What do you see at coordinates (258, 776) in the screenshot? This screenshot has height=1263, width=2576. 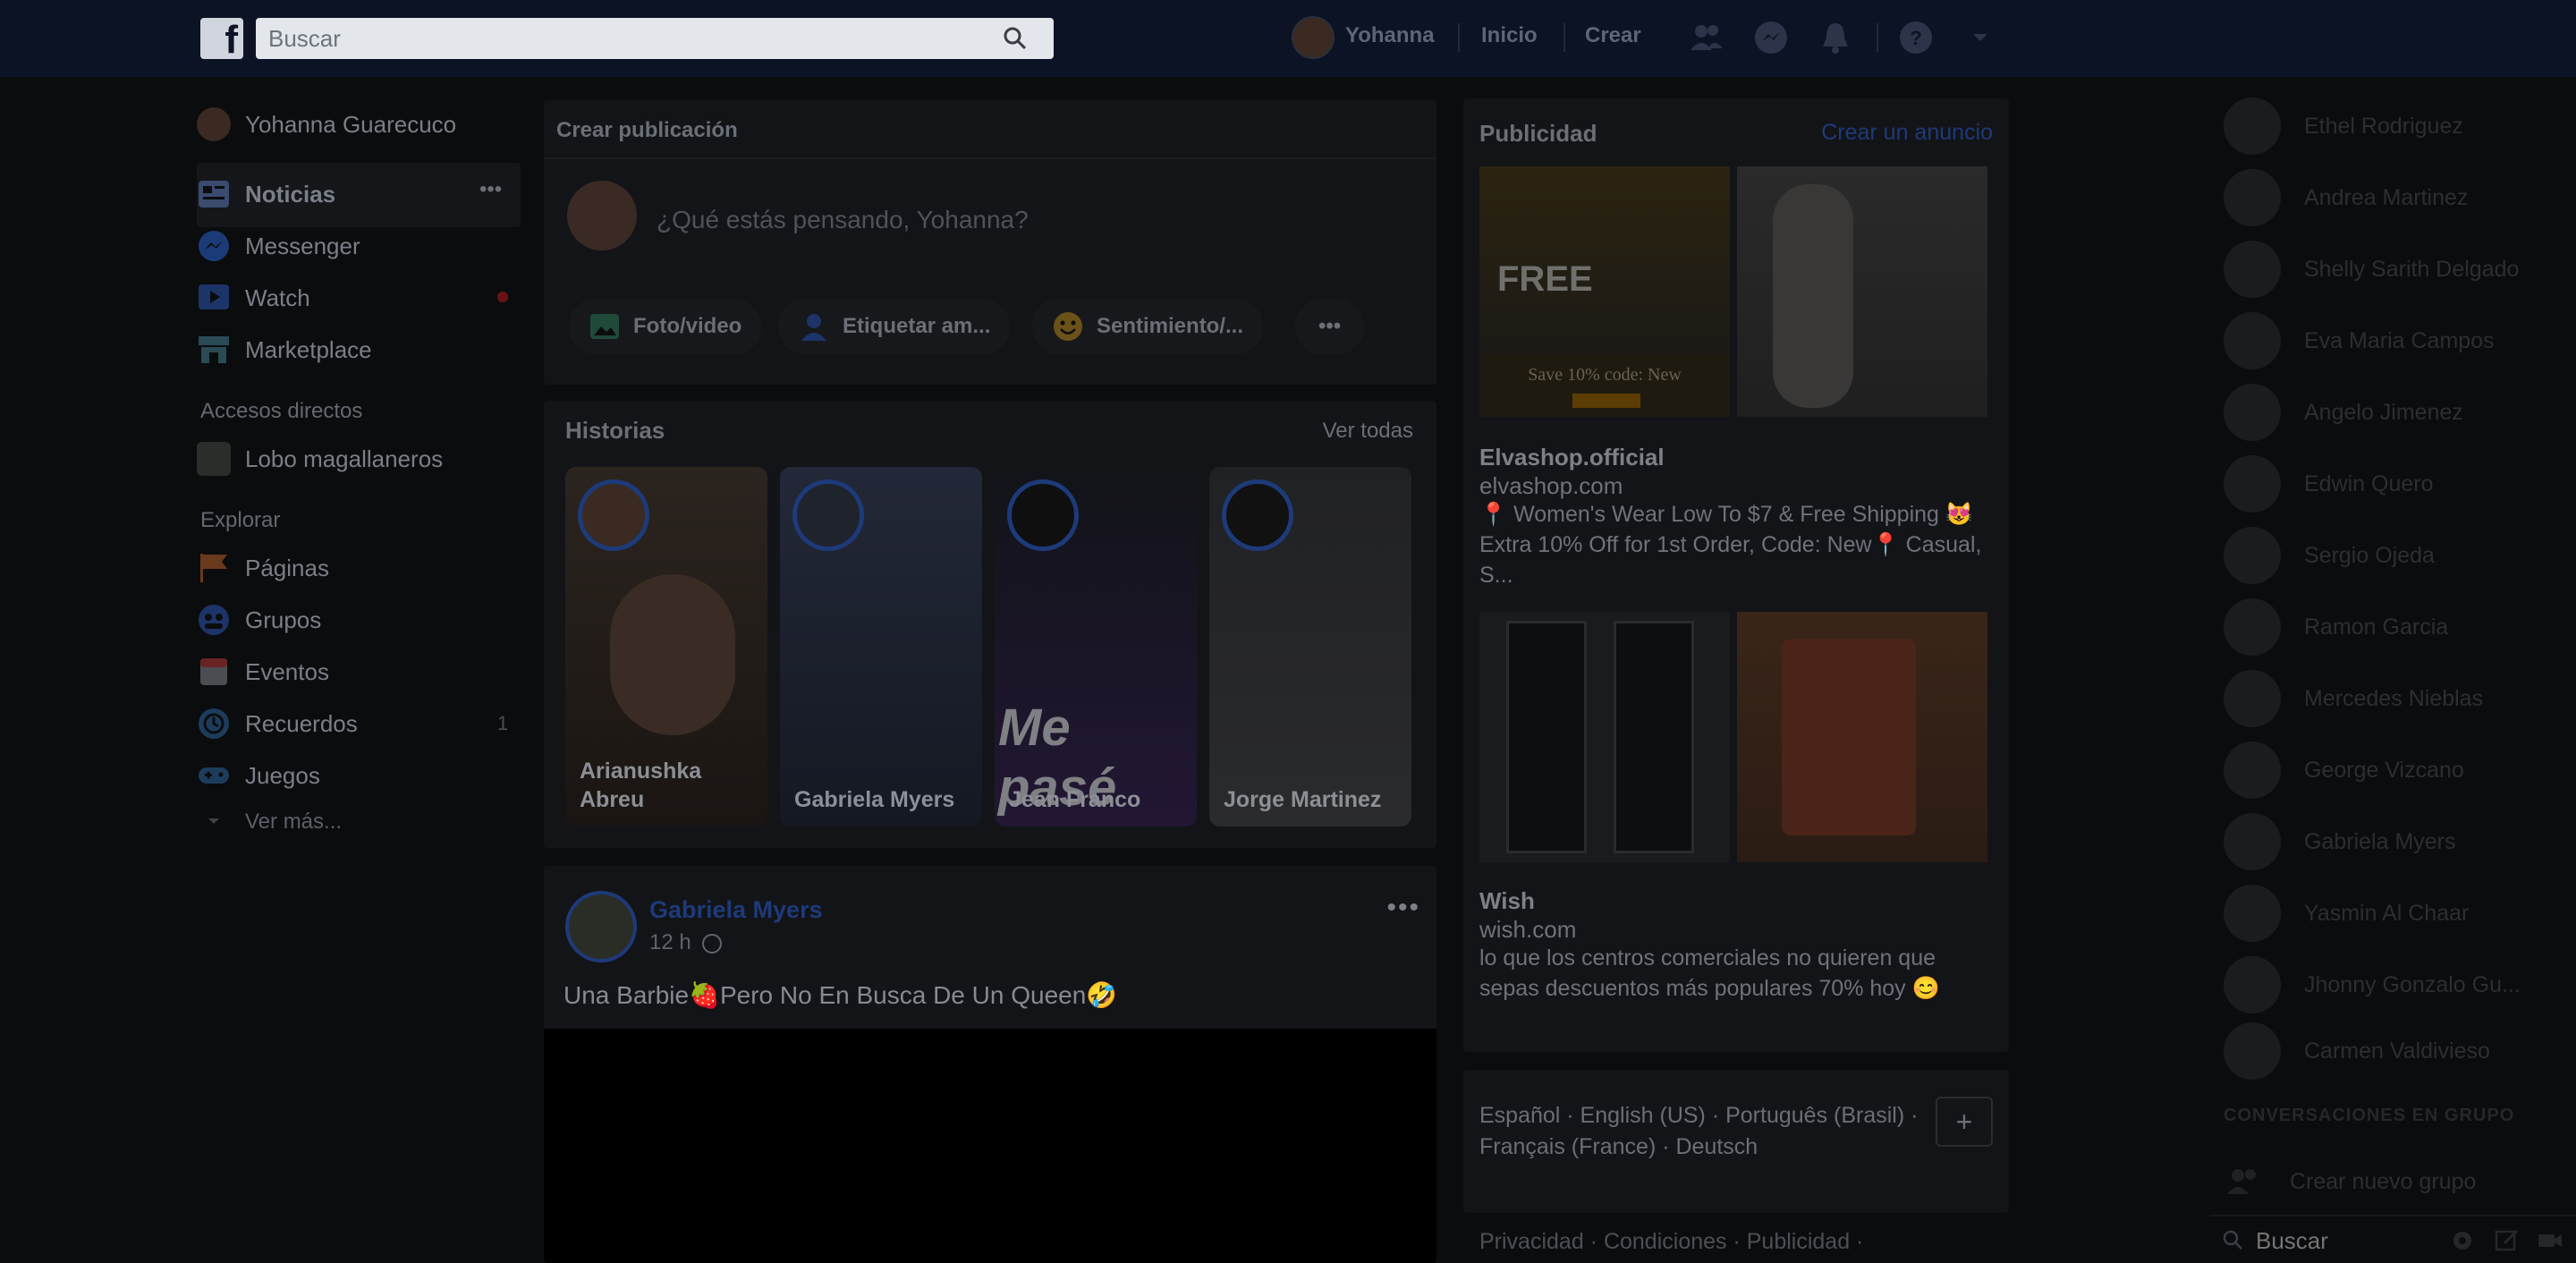 I see `sidebar-item-games: Juegos` at bounding box center [258, 776].